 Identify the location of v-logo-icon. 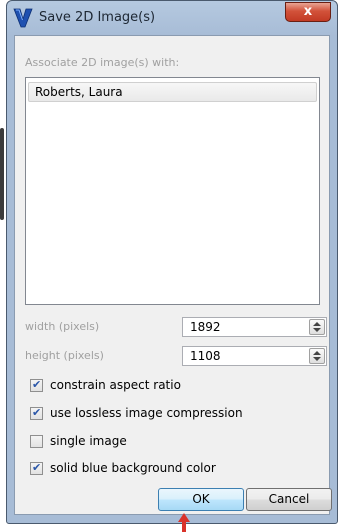
(23, 18).